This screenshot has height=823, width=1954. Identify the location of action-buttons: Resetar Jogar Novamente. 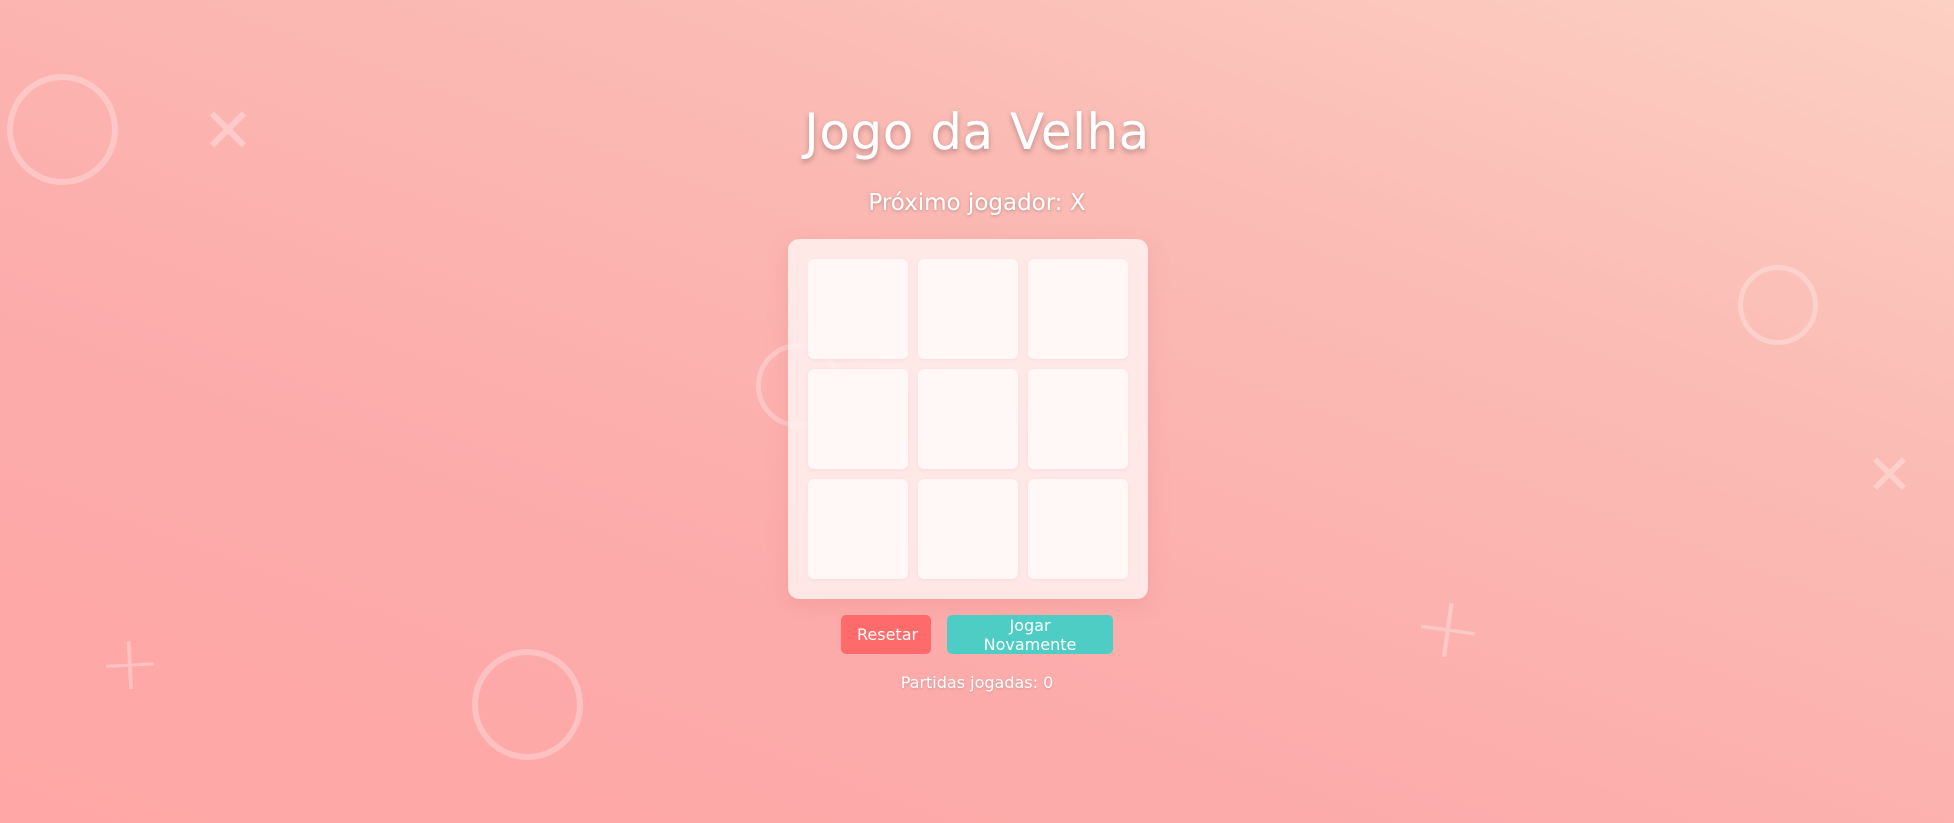
(977, 634).